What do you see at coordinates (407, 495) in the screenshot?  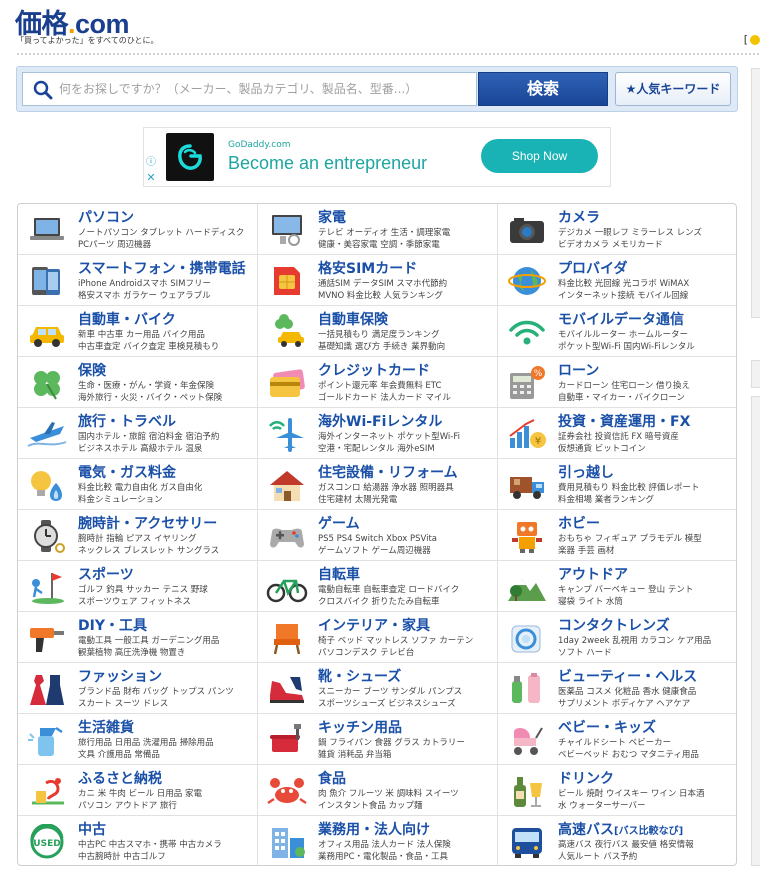 I see `category-sublinks: ガスコンロ 給湯器 浄水器 照明器具 住宅建材 太陽光発電` at bounding box center [407, 495].